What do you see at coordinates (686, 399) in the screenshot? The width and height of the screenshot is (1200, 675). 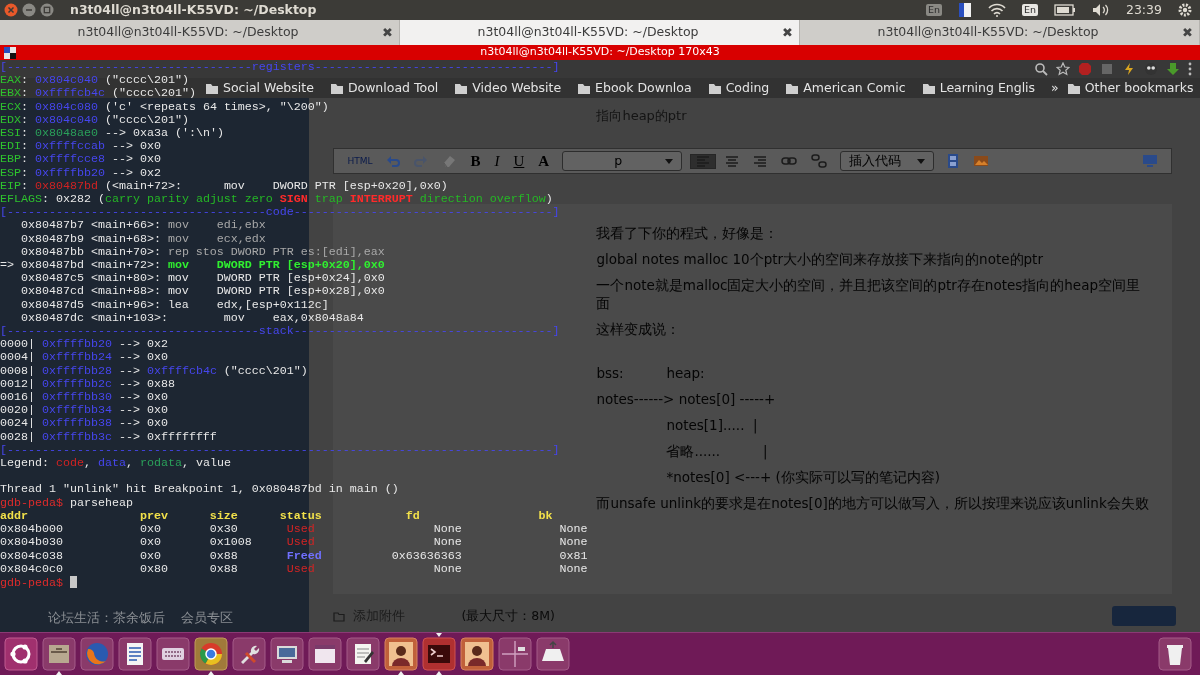 I see `paragraph: notes------> notes[0] -----+` at bounding box center [686, 399].